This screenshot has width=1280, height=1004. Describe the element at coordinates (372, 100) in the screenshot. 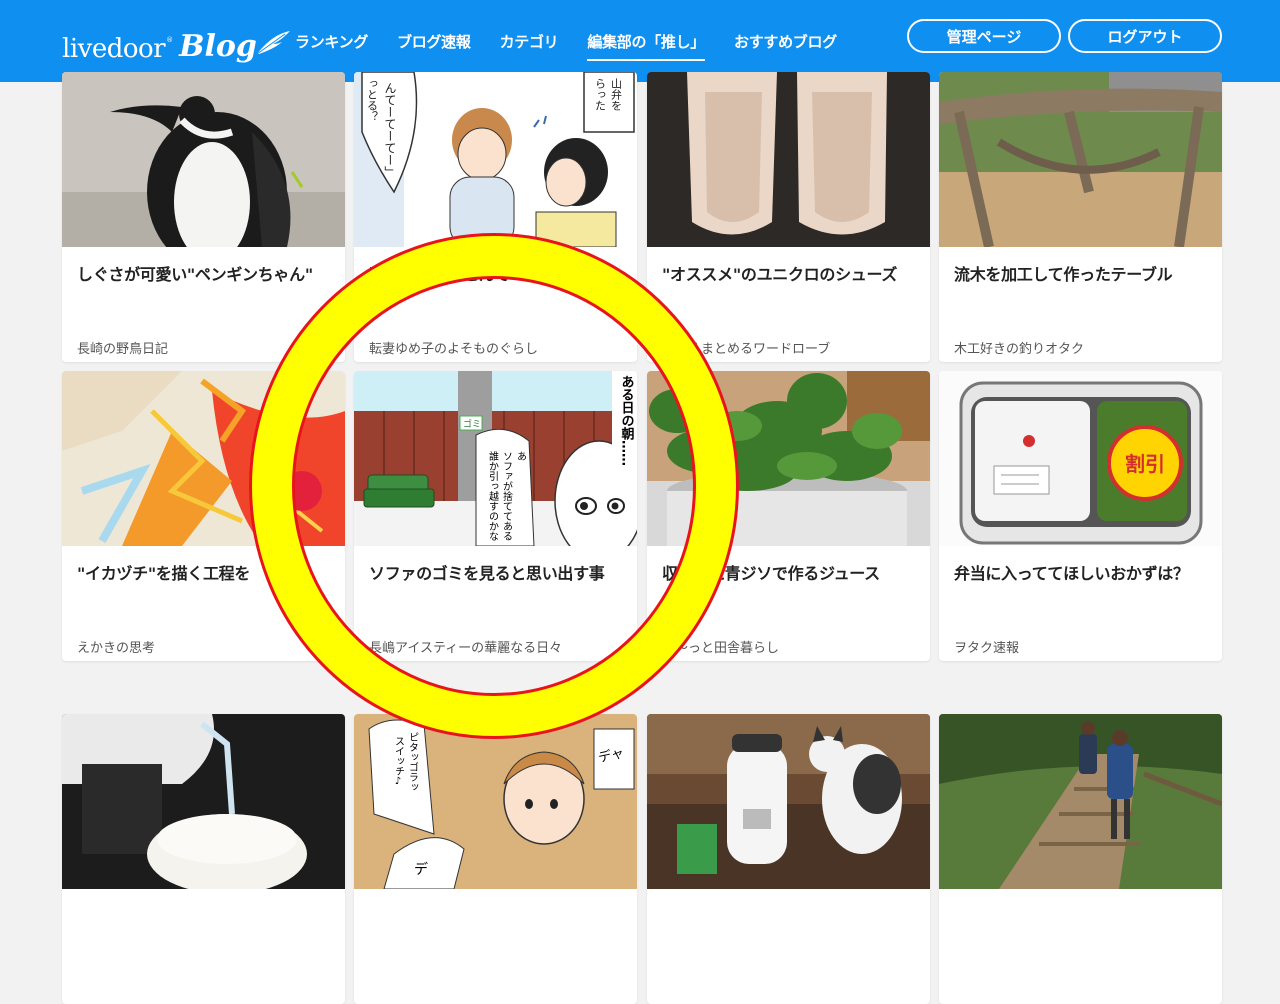

I see `okayama-bubble-text-2: っとる？` at that location.